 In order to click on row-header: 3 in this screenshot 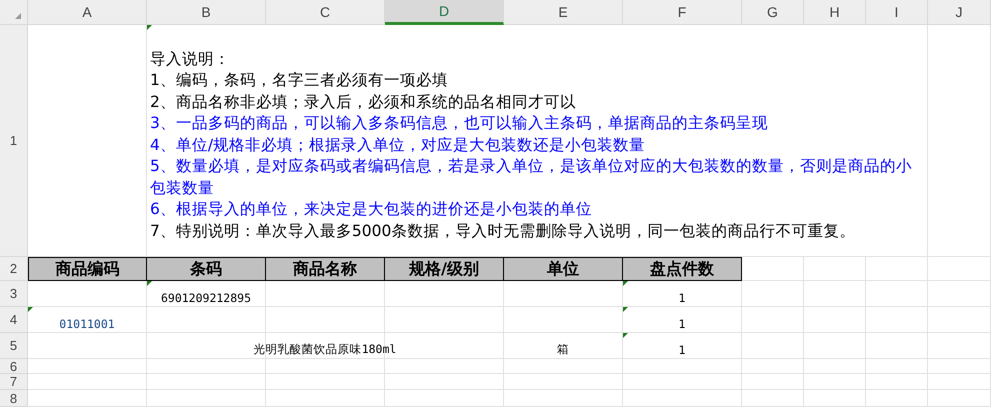, I will do `click(14, 294)`.